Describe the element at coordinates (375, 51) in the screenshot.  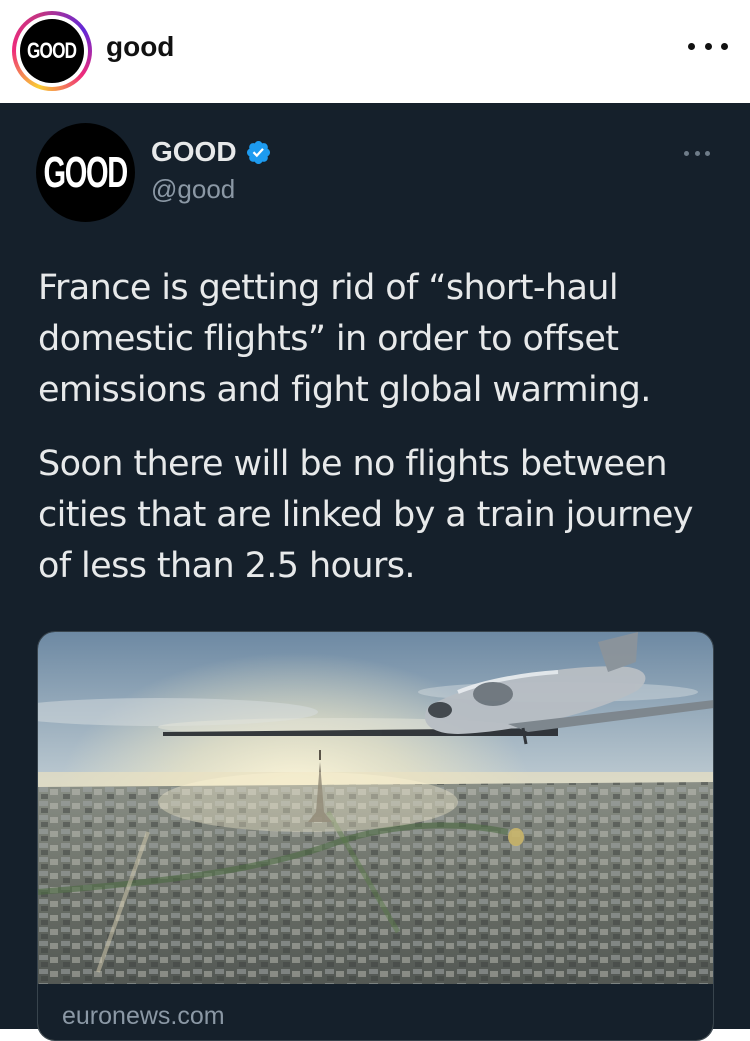
I see `instagram-post-header: GOOD good` at that location.